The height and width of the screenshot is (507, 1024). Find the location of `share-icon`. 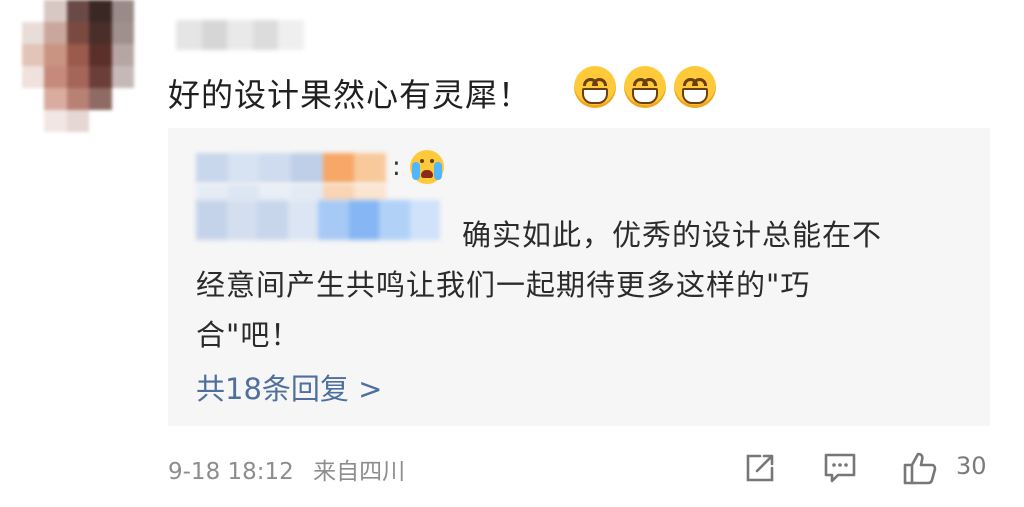

share-icon is located at coordinates (760, 468).